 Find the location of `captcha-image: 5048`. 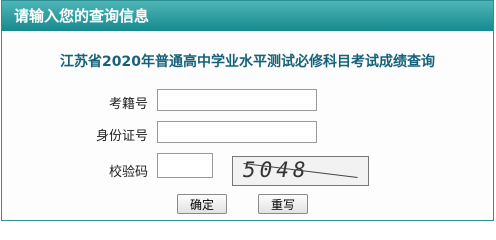

captcha-image: 5048 is located at coordinates (300, 171).